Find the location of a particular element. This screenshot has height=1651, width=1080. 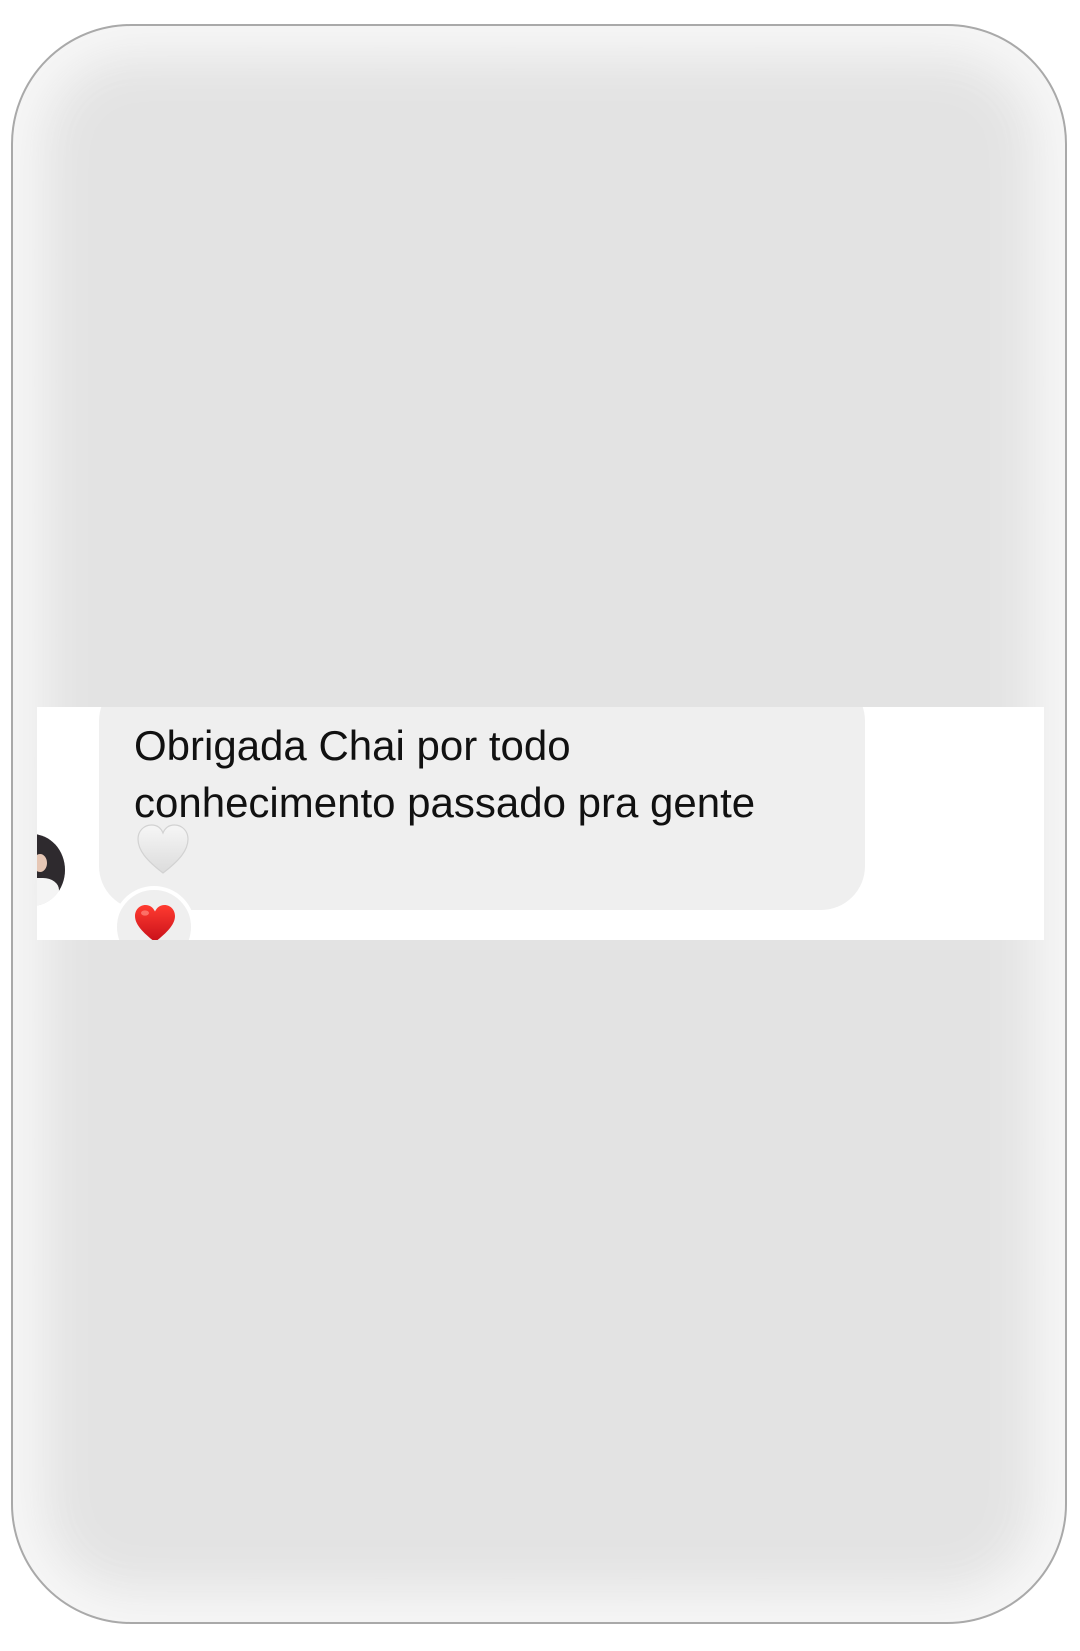

avatar-body is located at coordinates (48, 892).